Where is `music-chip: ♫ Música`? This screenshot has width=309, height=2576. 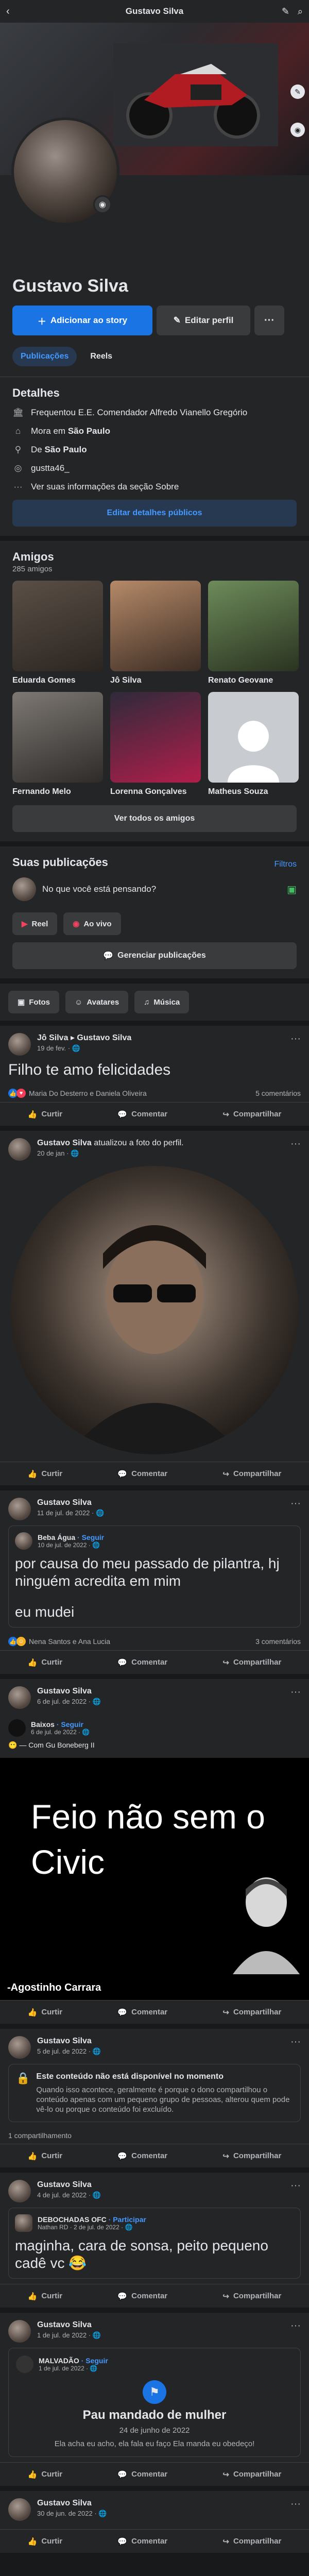
music-chip: ♫ Música is located at coordinates (162, 1002).